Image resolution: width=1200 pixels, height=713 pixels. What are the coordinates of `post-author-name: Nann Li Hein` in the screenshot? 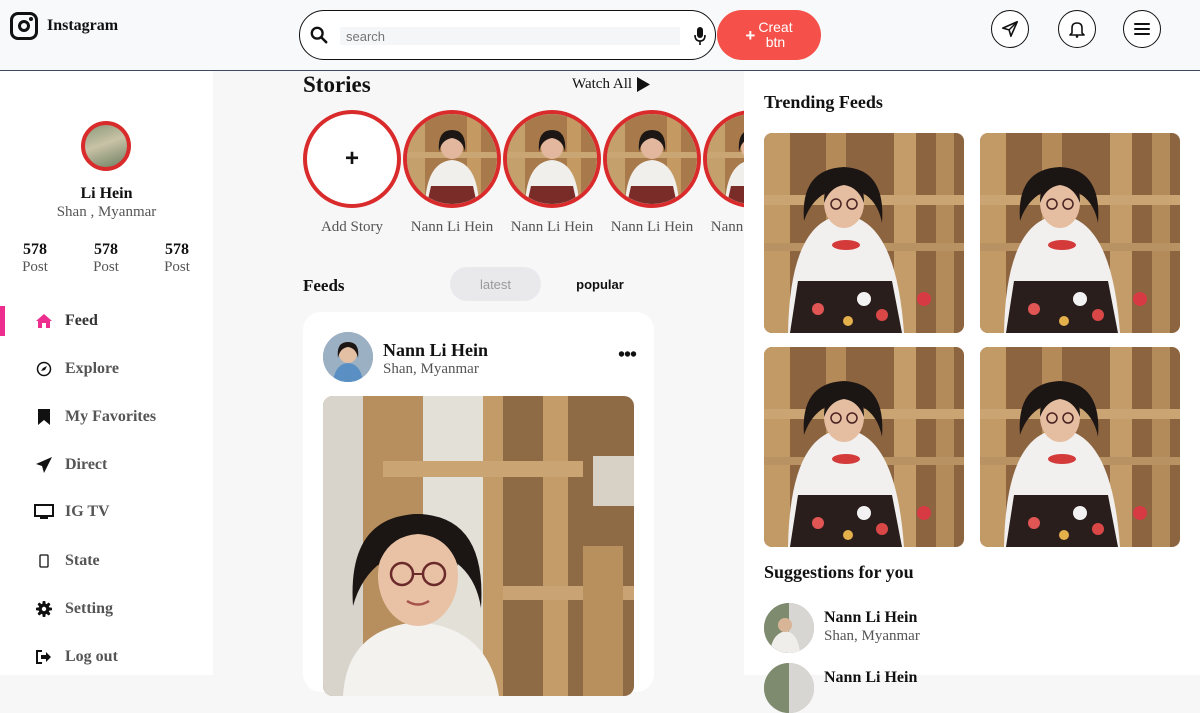 It's located at (435, 350).